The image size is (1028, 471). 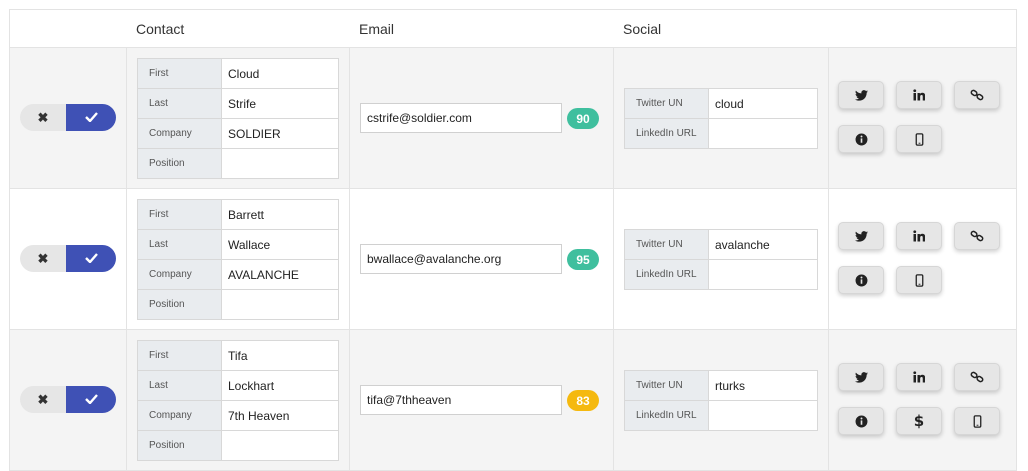 What do you see at coordinates (280, 415) in the screenshot?
I see `company-input: 7th Heaven` at bounding box center [280, 415].